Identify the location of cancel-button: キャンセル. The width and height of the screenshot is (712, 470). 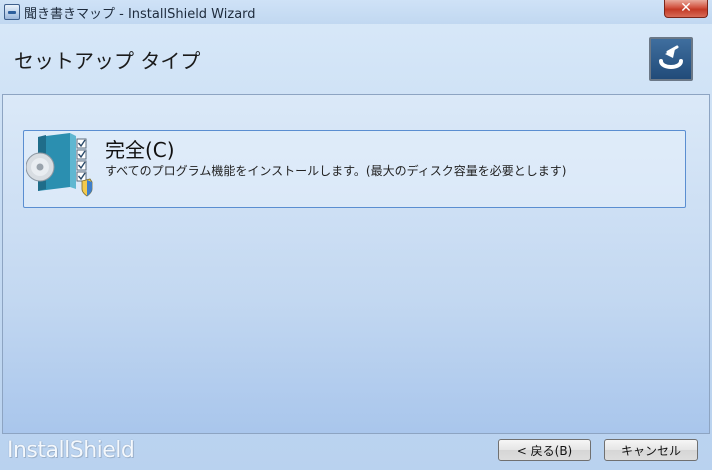
(651, 450).